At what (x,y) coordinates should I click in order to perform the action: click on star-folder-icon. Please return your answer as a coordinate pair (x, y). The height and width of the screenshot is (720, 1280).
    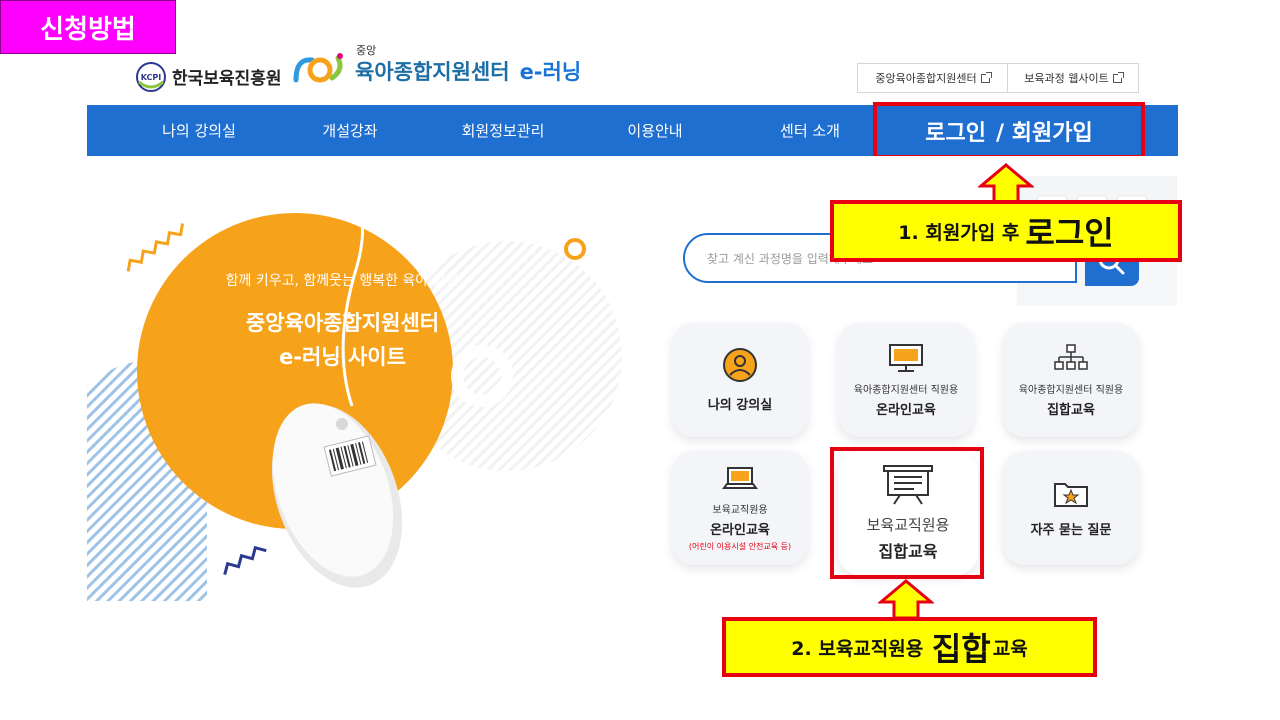
    Looking at the image, I should click on (1071, 495).